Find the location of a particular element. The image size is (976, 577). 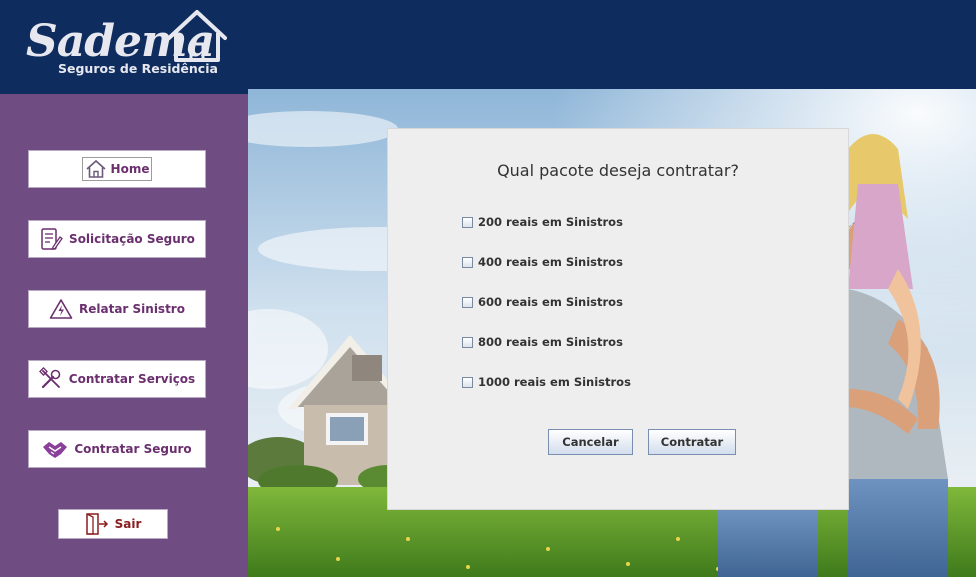

package-option-label: 400 reais em Sinistros is located at coordinates (550, 262).